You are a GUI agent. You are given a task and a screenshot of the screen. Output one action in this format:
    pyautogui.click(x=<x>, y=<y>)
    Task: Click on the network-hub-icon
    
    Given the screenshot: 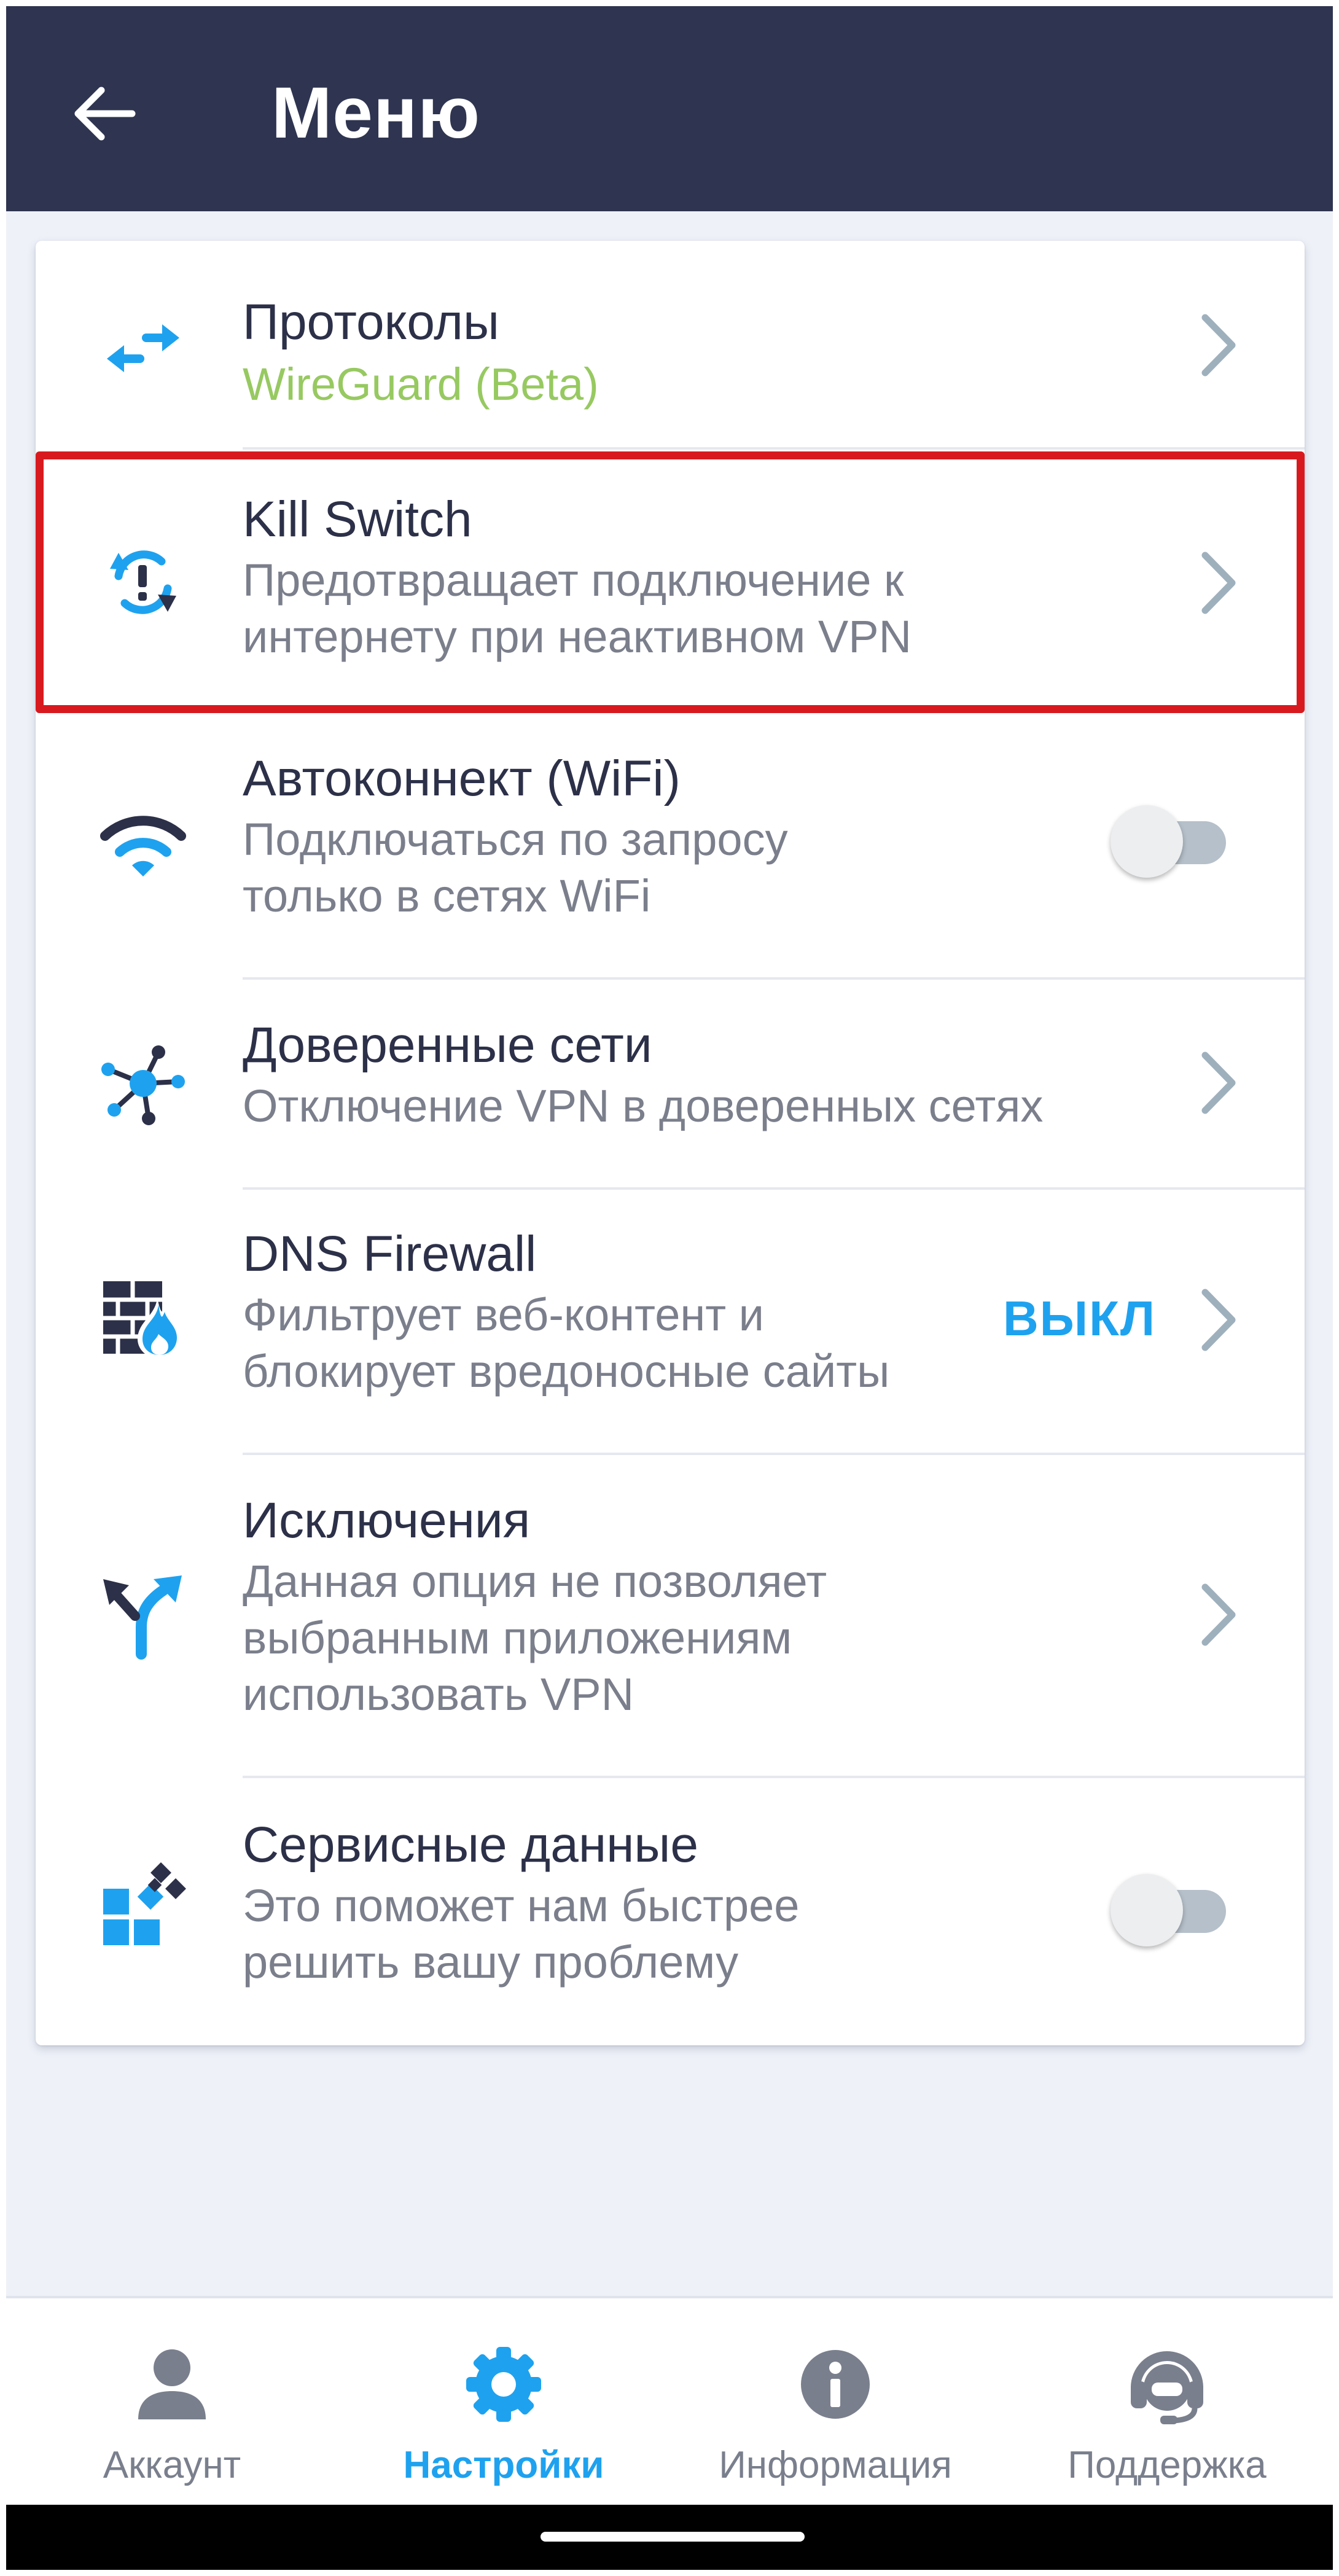 What is the action you would take?
    pyautogui.click(x=143, y=1083)
    